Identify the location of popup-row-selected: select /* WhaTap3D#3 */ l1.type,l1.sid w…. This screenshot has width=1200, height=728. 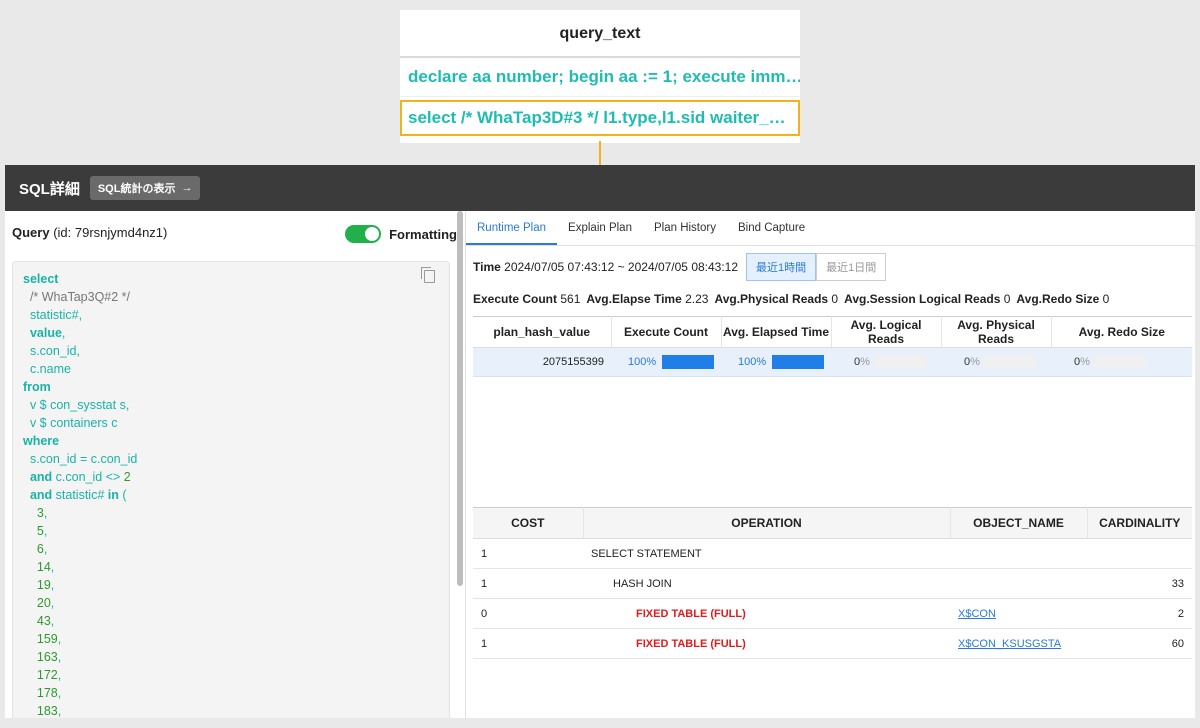
(600, 118).